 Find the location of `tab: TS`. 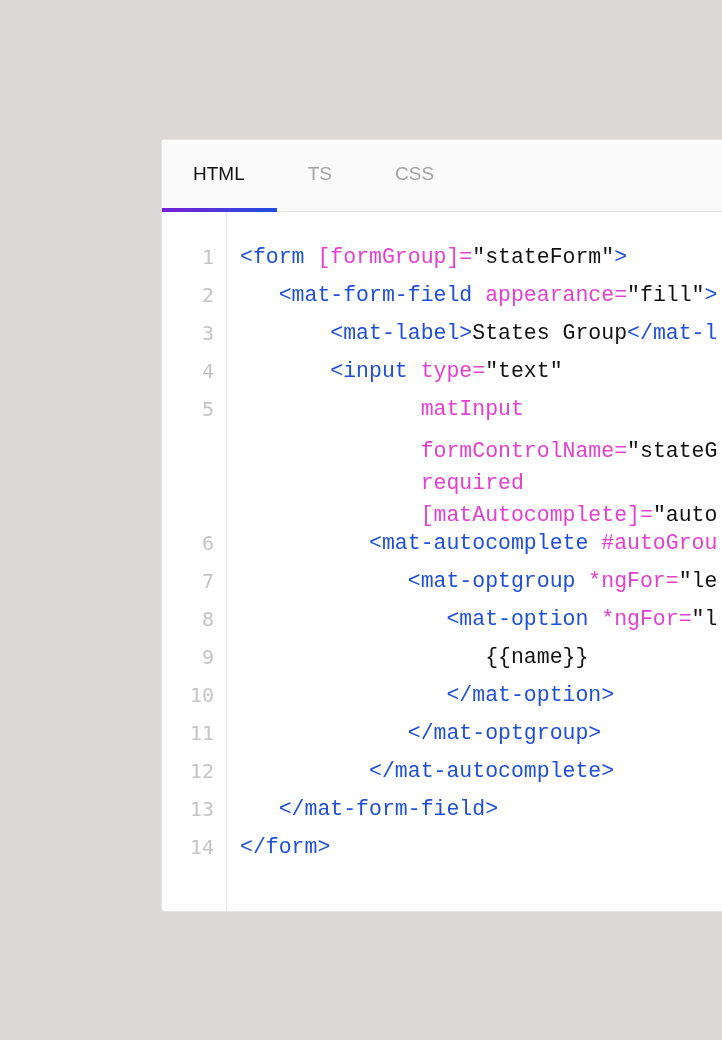

tab: TS is located at coordinates (320, 176).